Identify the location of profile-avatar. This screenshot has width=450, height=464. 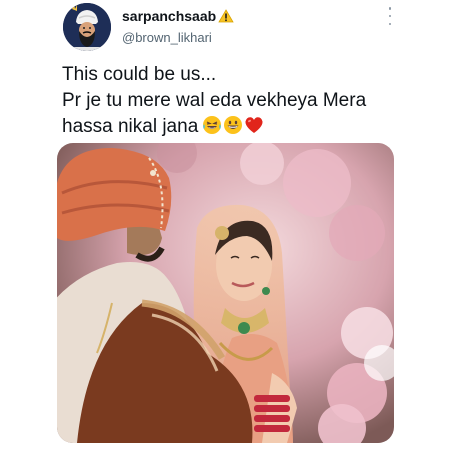
(87, 27).